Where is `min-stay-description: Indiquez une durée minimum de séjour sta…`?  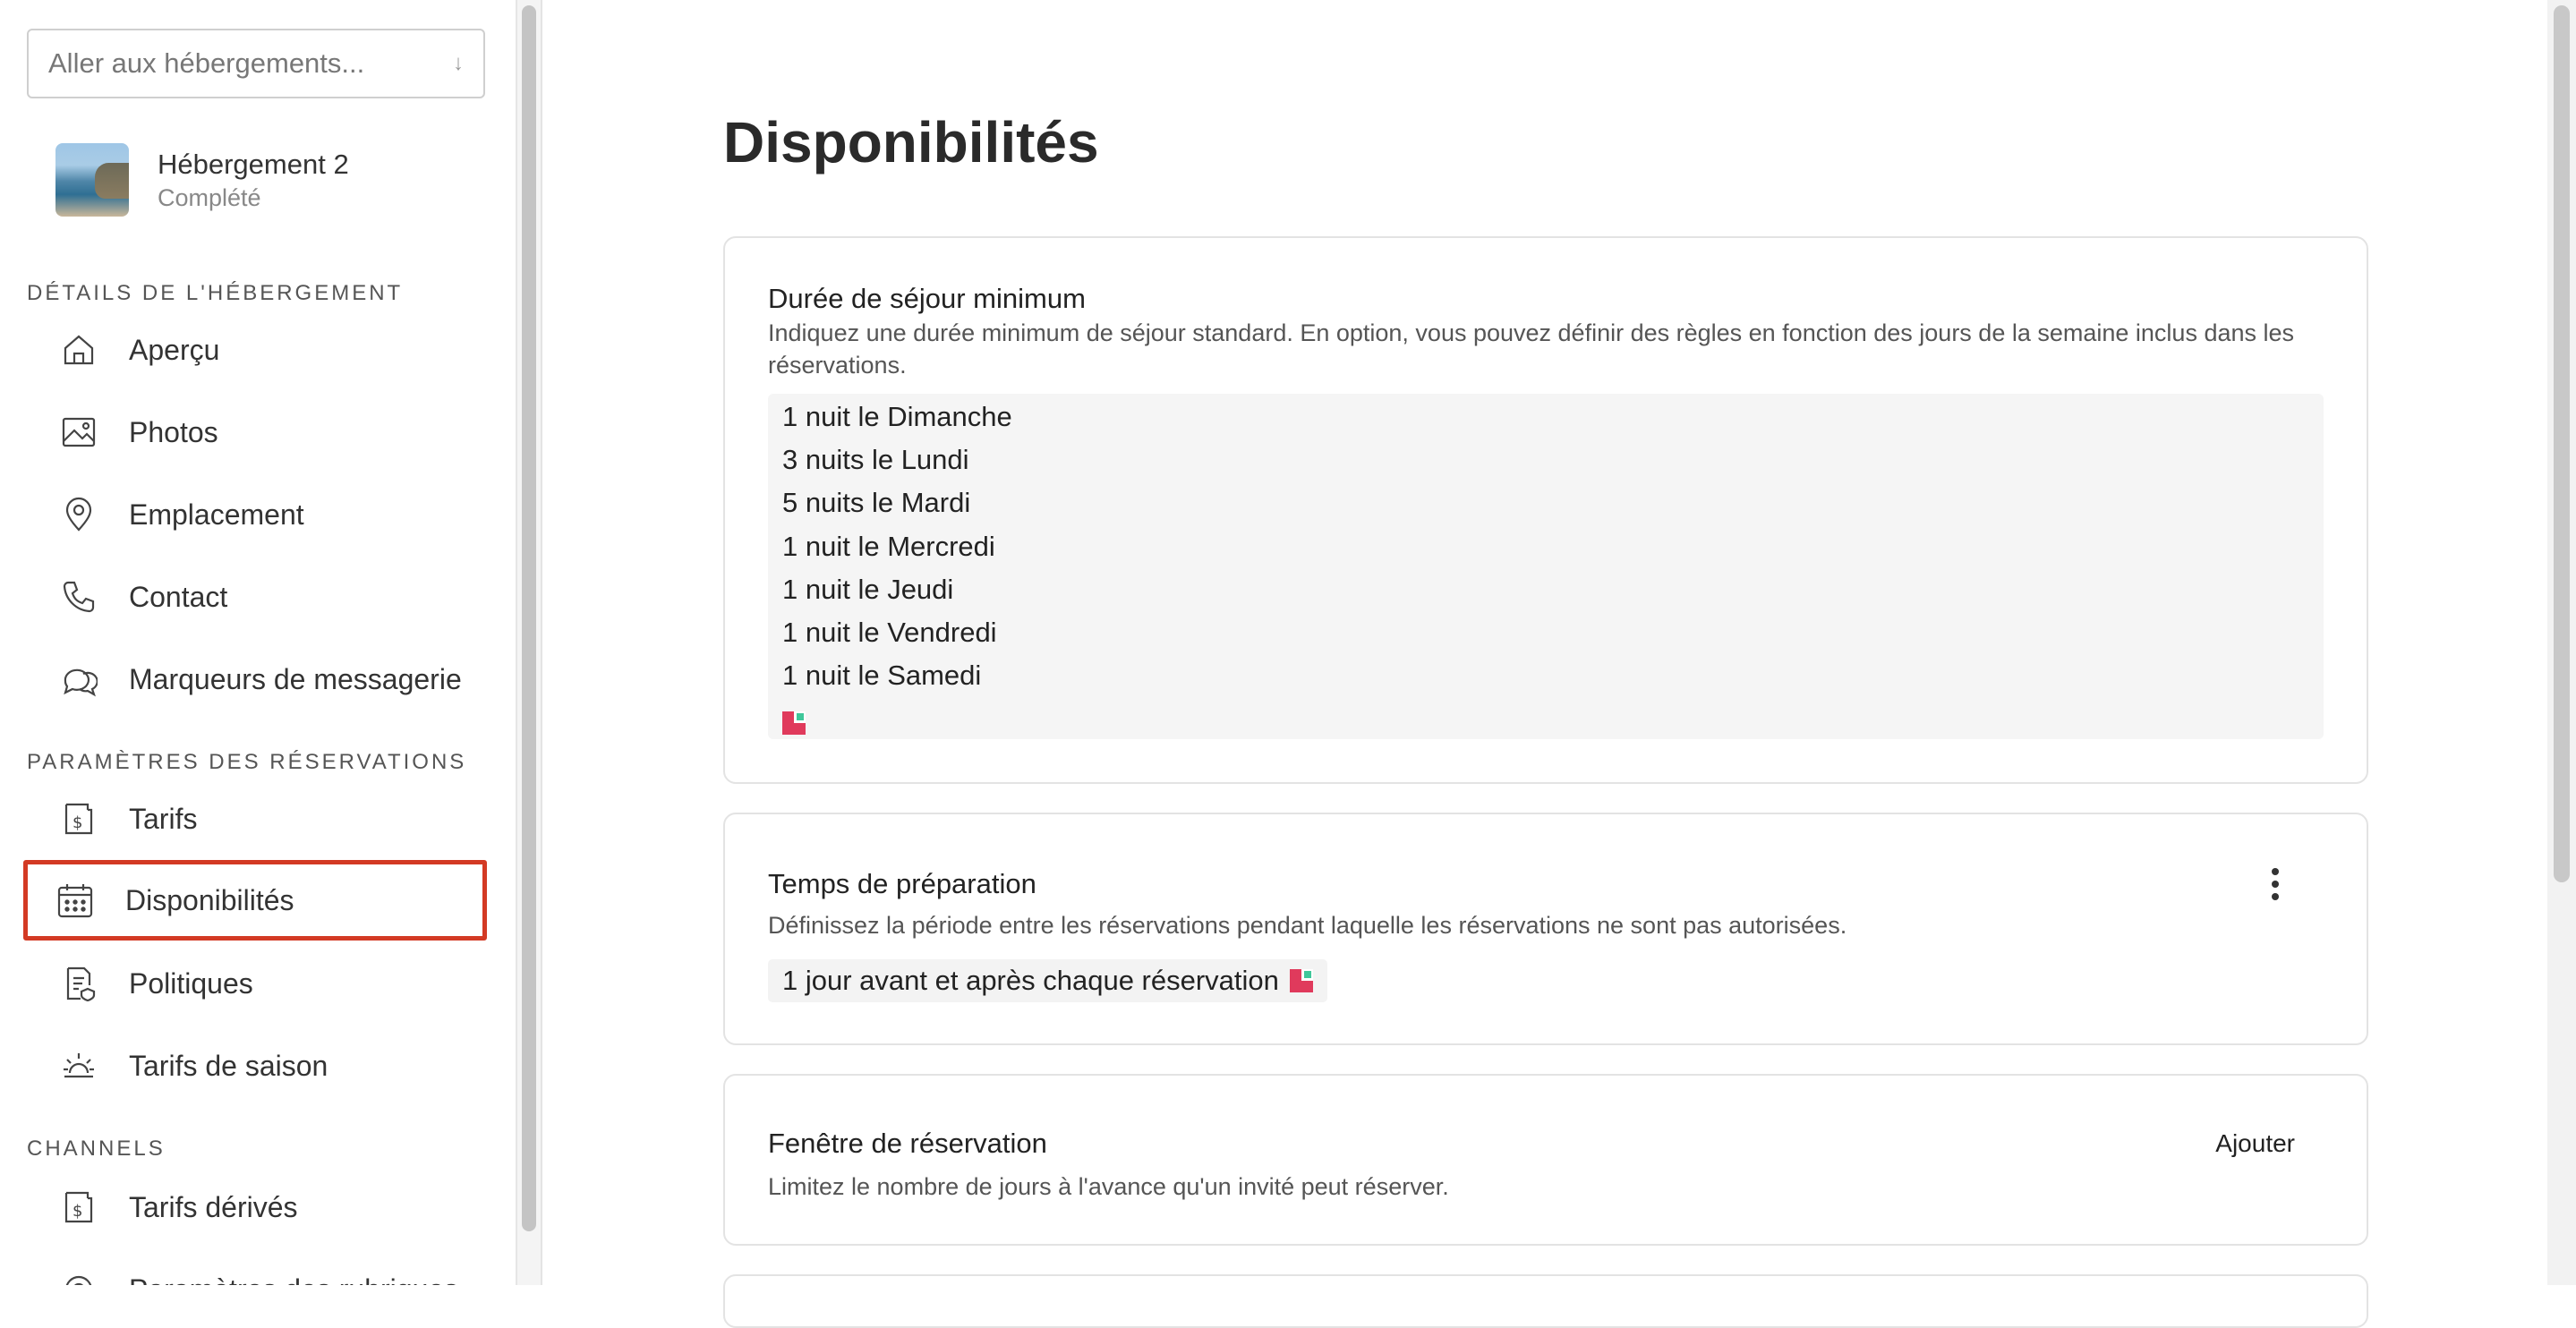
min-stay-description: Indiquez une durée minimum de séjour sta… is located at coordinates (1531, 349).